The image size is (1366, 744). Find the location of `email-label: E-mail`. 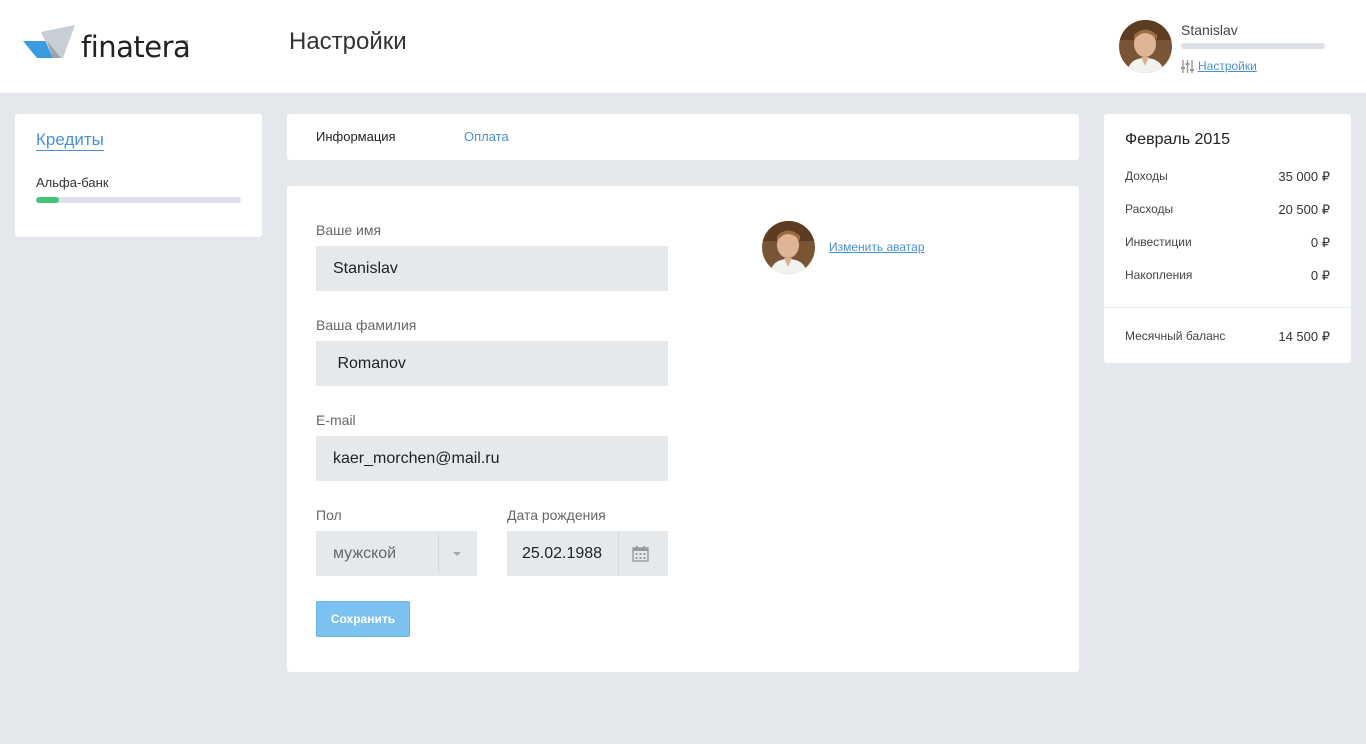

email-label: E-mail is located at coordinates (336, 420).